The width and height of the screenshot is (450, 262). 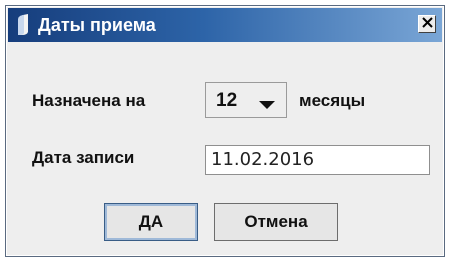 I want to click on assigned-label: Назначена на, so click(x=89, y=100).